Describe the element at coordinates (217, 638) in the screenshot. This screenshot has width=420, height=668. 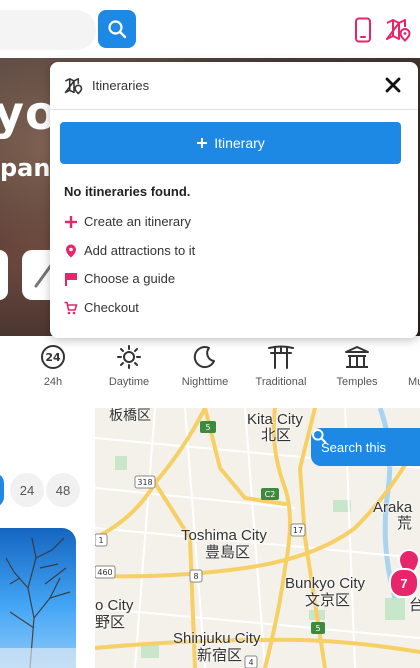
I see `map-label: Shinjuku City` at that location.